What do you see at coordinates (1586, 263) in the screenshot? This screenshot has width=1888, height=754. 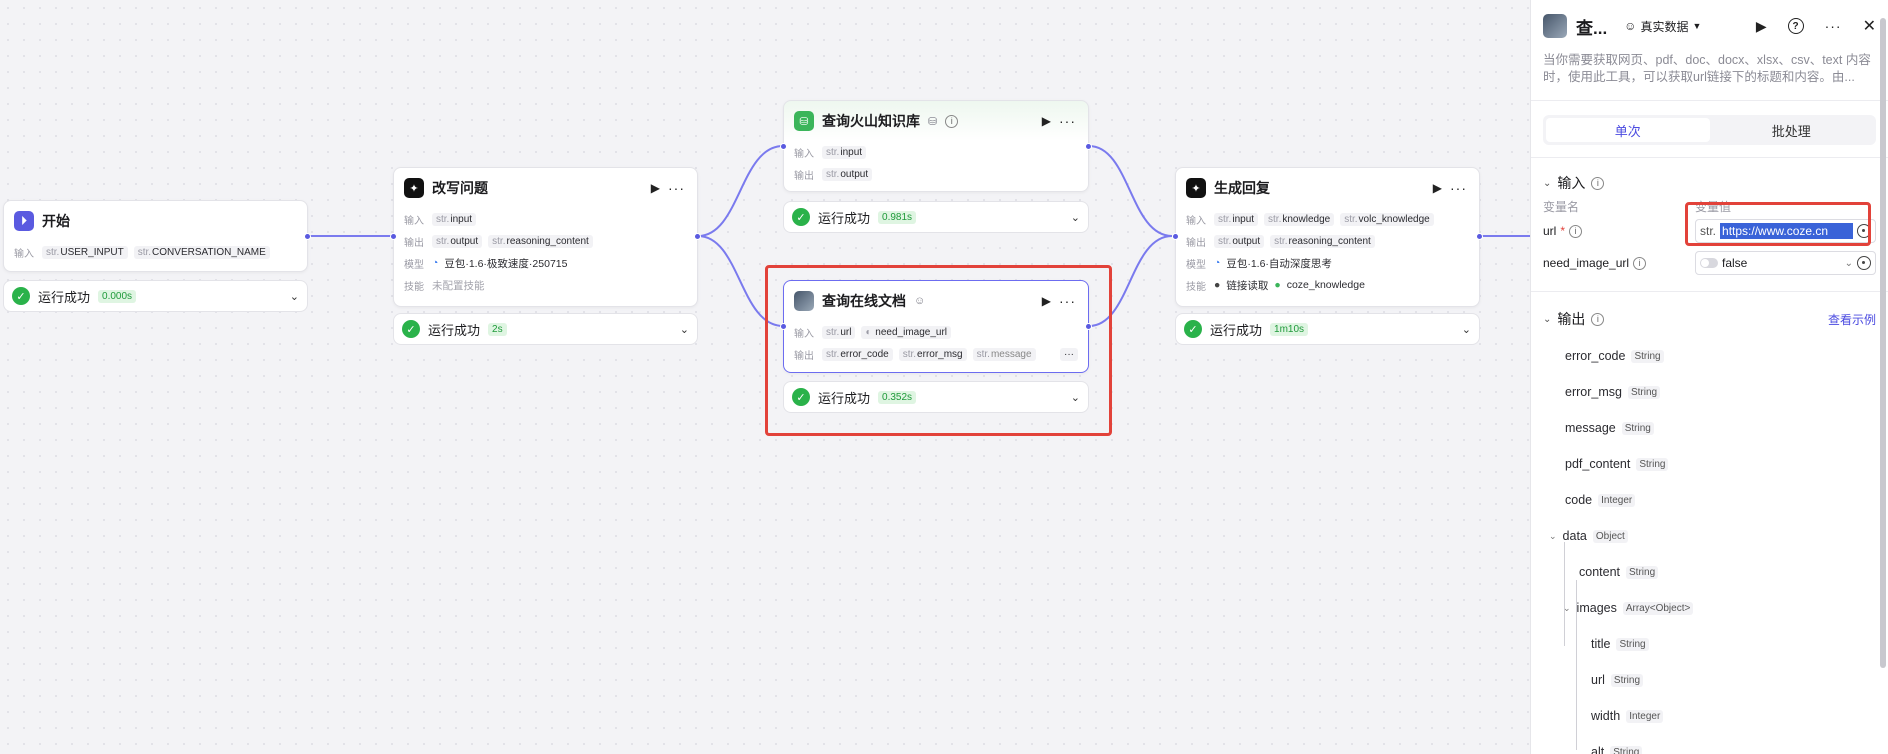 I see `param-name: need_image_url` at bounding box center [1586, 263].